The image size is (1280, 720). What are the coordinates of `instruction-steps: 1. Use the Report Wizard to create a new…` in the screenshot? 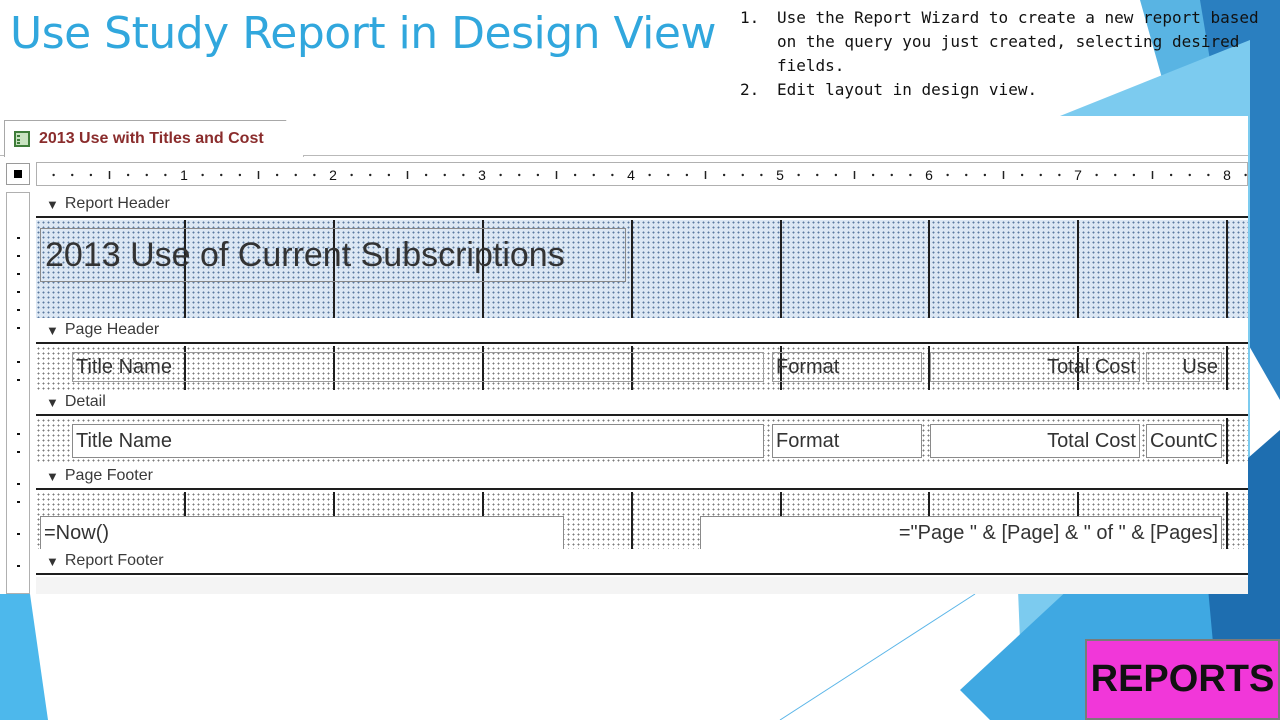 It's located at (1010, 54).